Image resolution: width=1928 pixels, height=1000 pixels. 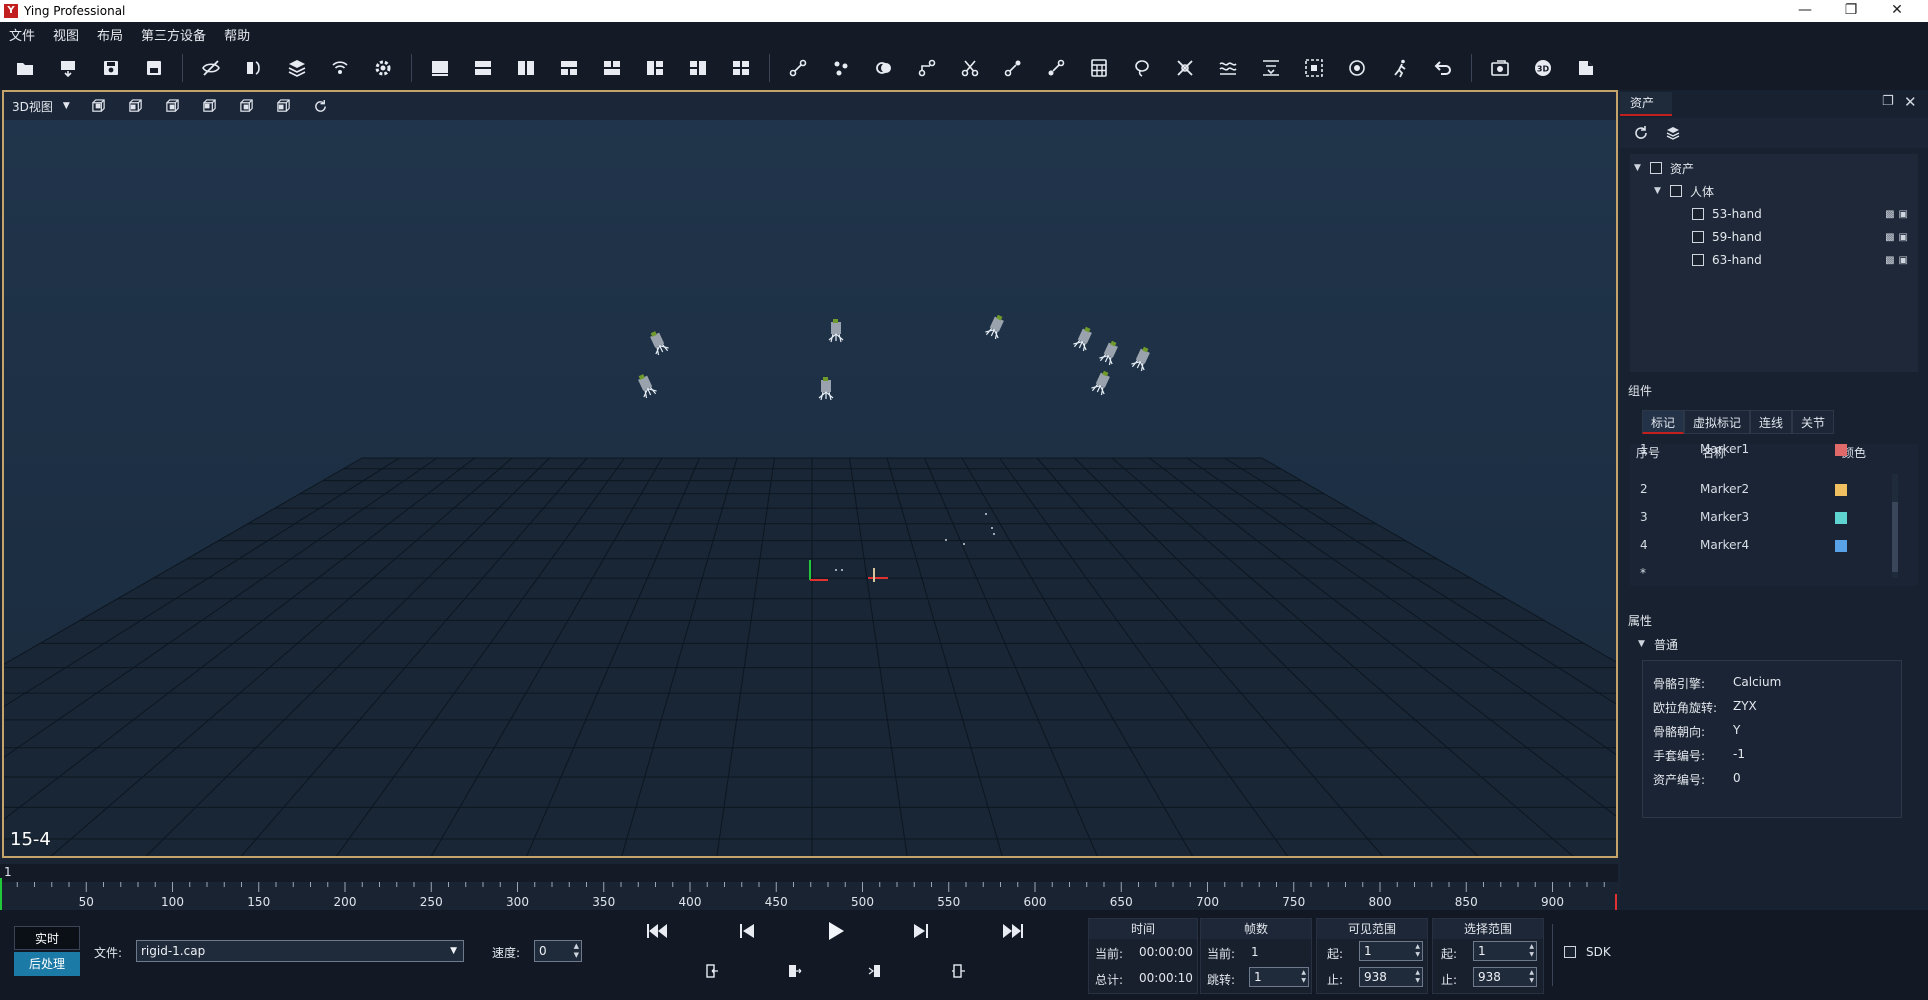 What do you see at coordinates (1673, 133) in the screenshot?
I see `layers-icon` at bounding box center [1673, 133].